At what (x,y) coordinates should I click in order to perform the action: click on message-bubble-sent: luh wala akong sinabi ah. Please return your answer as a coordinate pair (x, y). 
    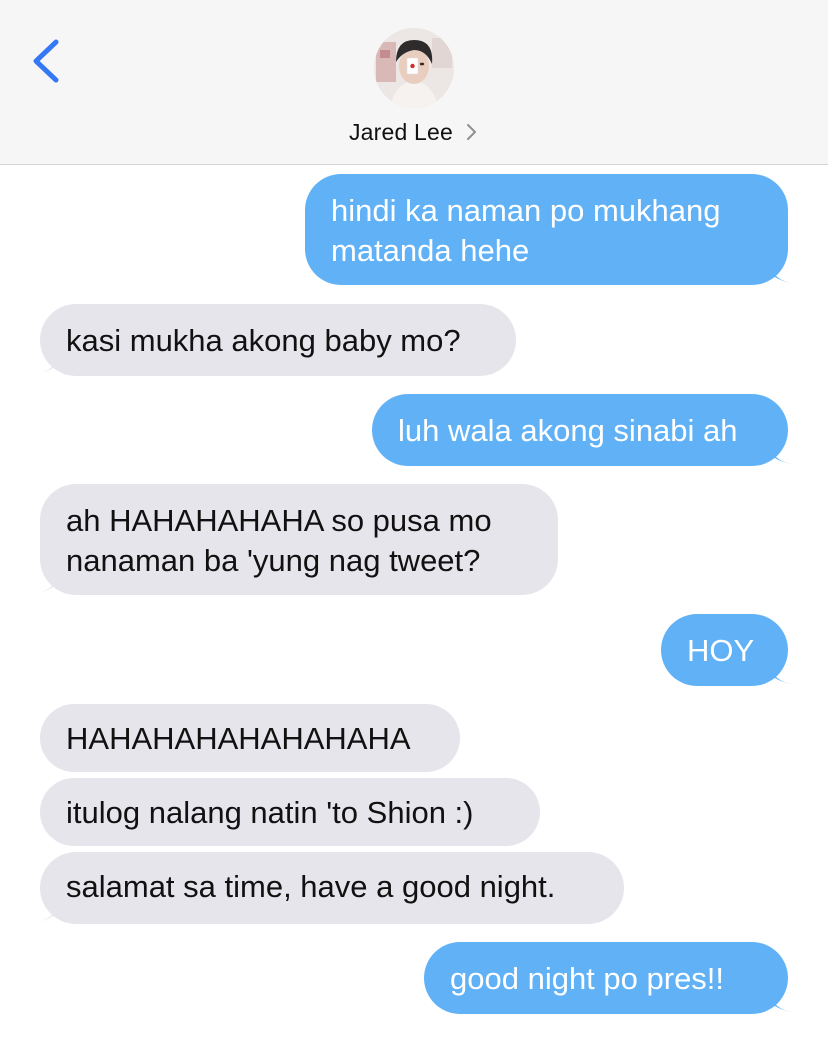
    Looking at the image, I should click on (585, 430).